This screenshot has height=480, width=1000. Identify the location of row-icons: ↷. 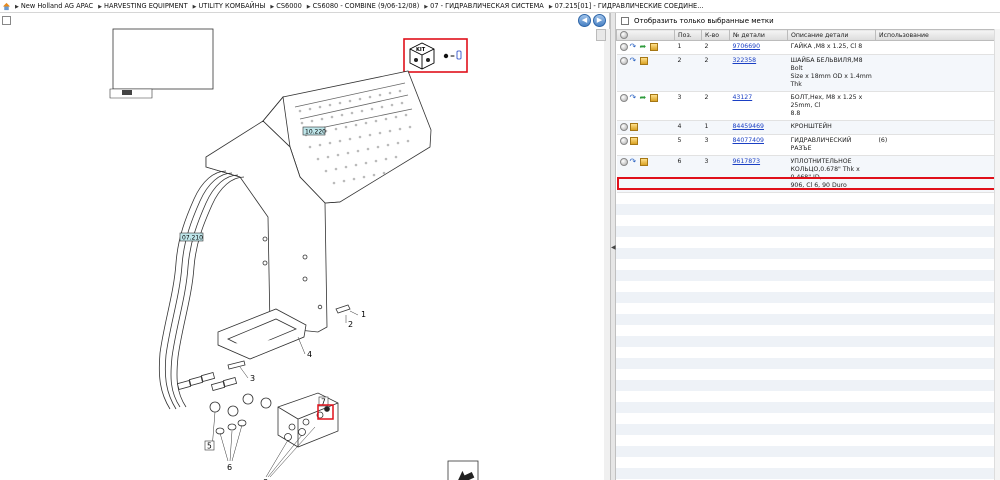
(645, 73).